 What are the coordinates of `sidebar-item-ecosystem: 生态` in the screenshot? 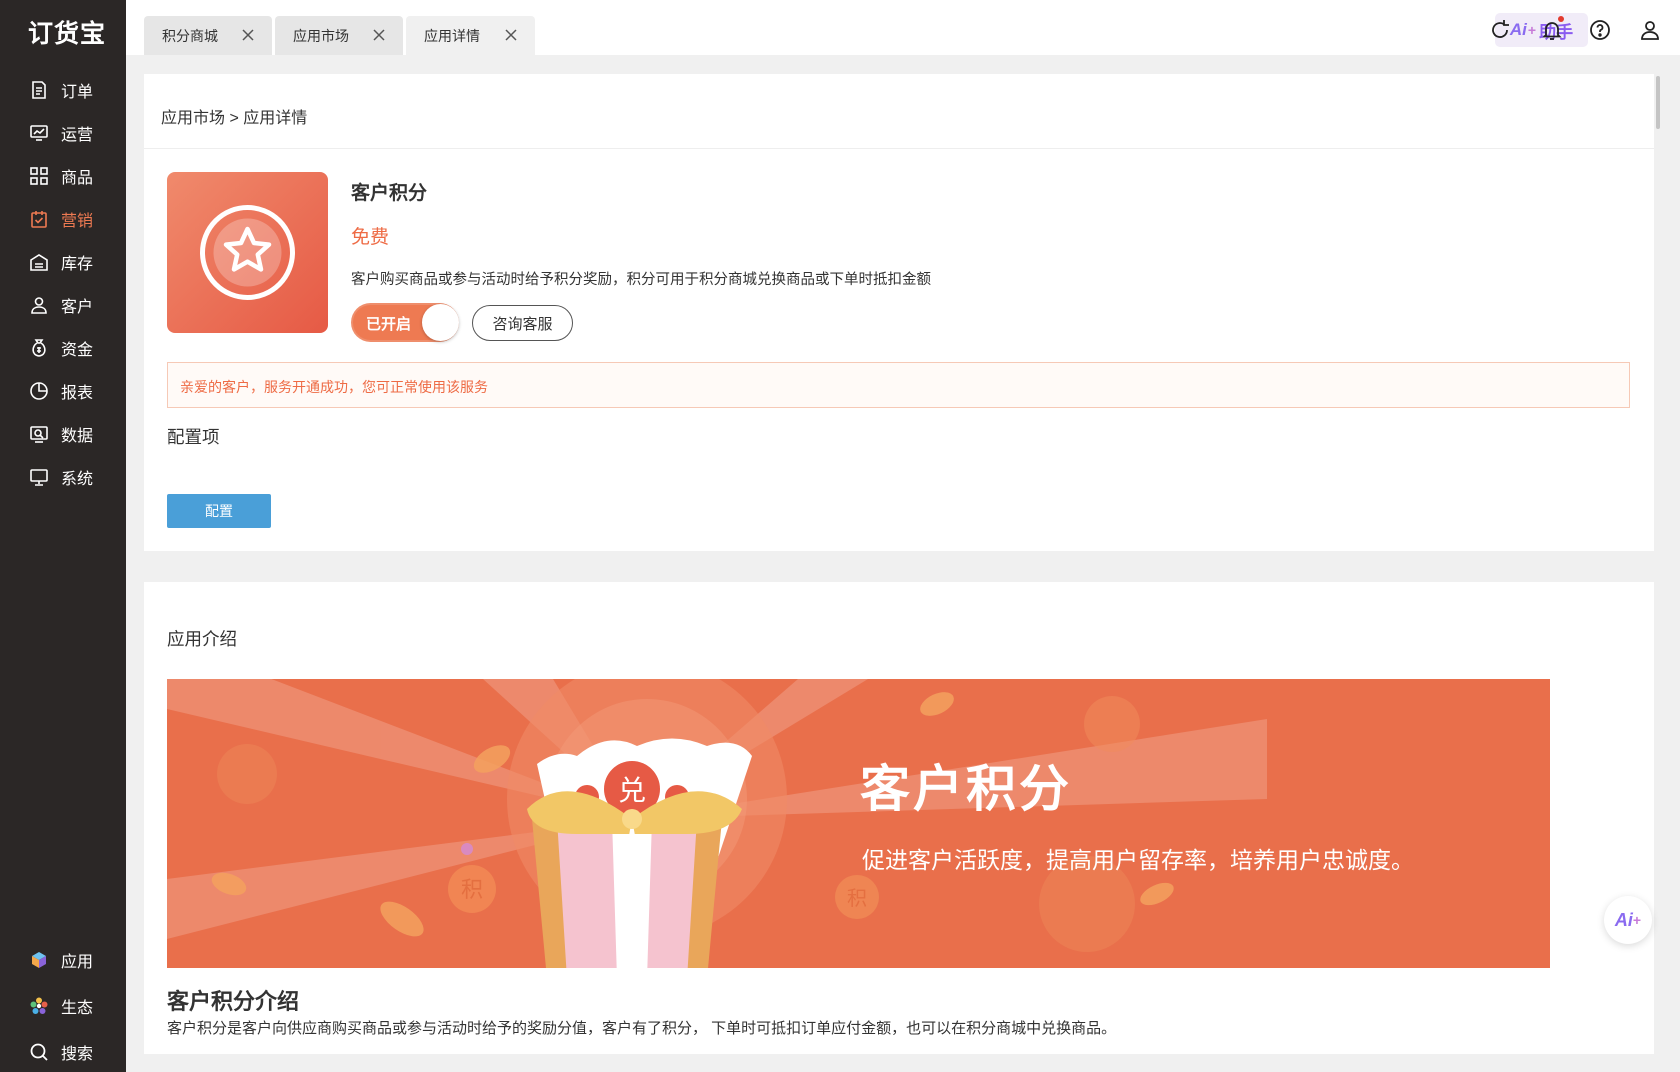 It's located at (60, 1006).